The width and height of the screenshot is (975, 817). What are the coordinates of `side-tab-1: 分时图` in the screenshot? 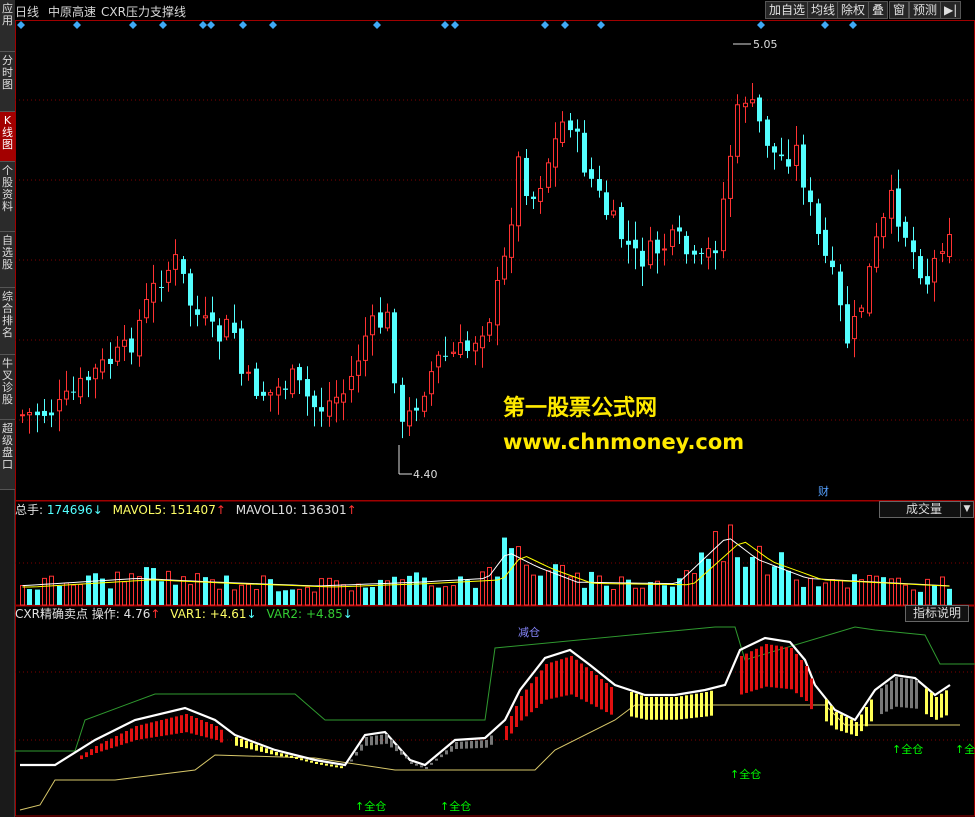 It's located at (7, 82).